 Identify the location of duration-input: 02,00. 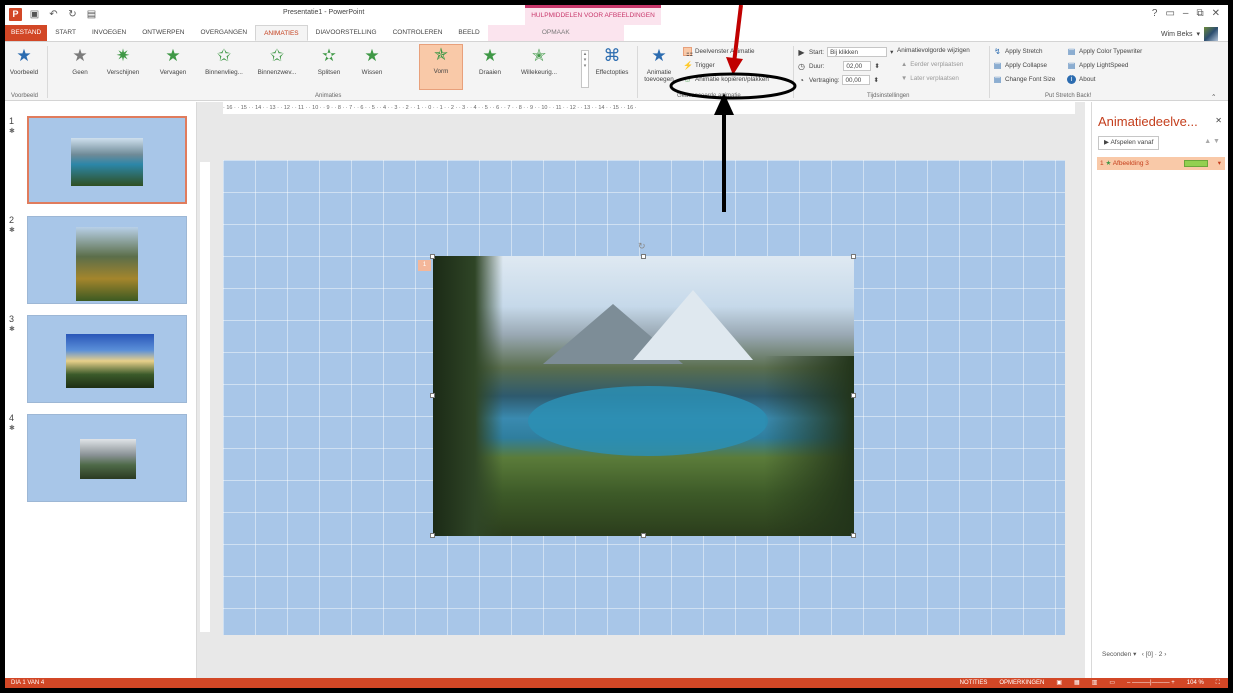
(857, 66).